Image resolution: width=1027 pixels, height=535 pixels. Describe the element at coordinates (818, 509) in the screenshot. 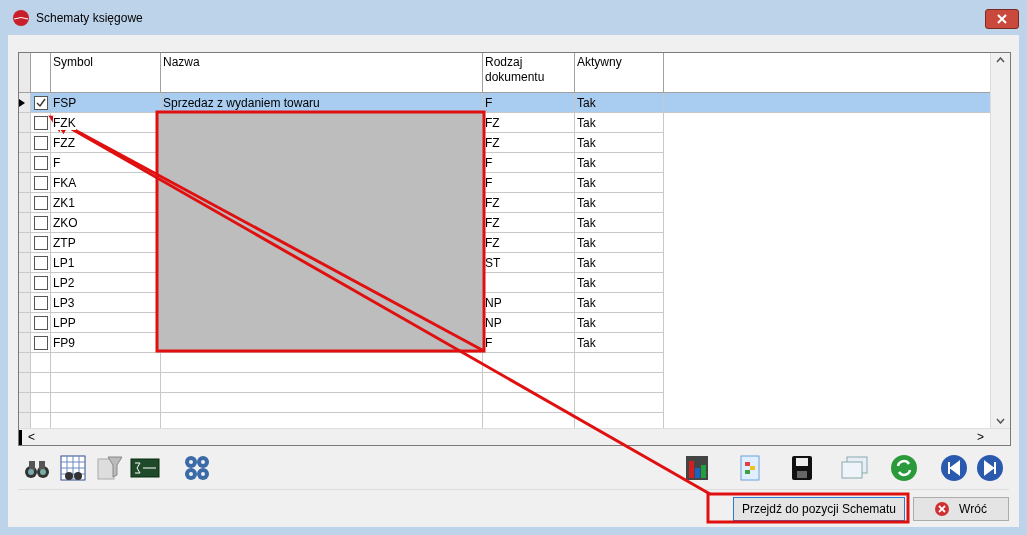

I see `go-to-scheme-button: Przejdź do pozycji Schematu` at that location.